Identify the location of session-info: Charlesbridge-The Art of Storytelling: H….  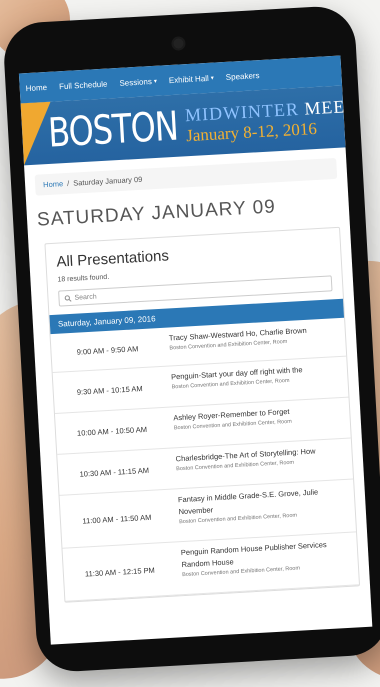
(243, 465).